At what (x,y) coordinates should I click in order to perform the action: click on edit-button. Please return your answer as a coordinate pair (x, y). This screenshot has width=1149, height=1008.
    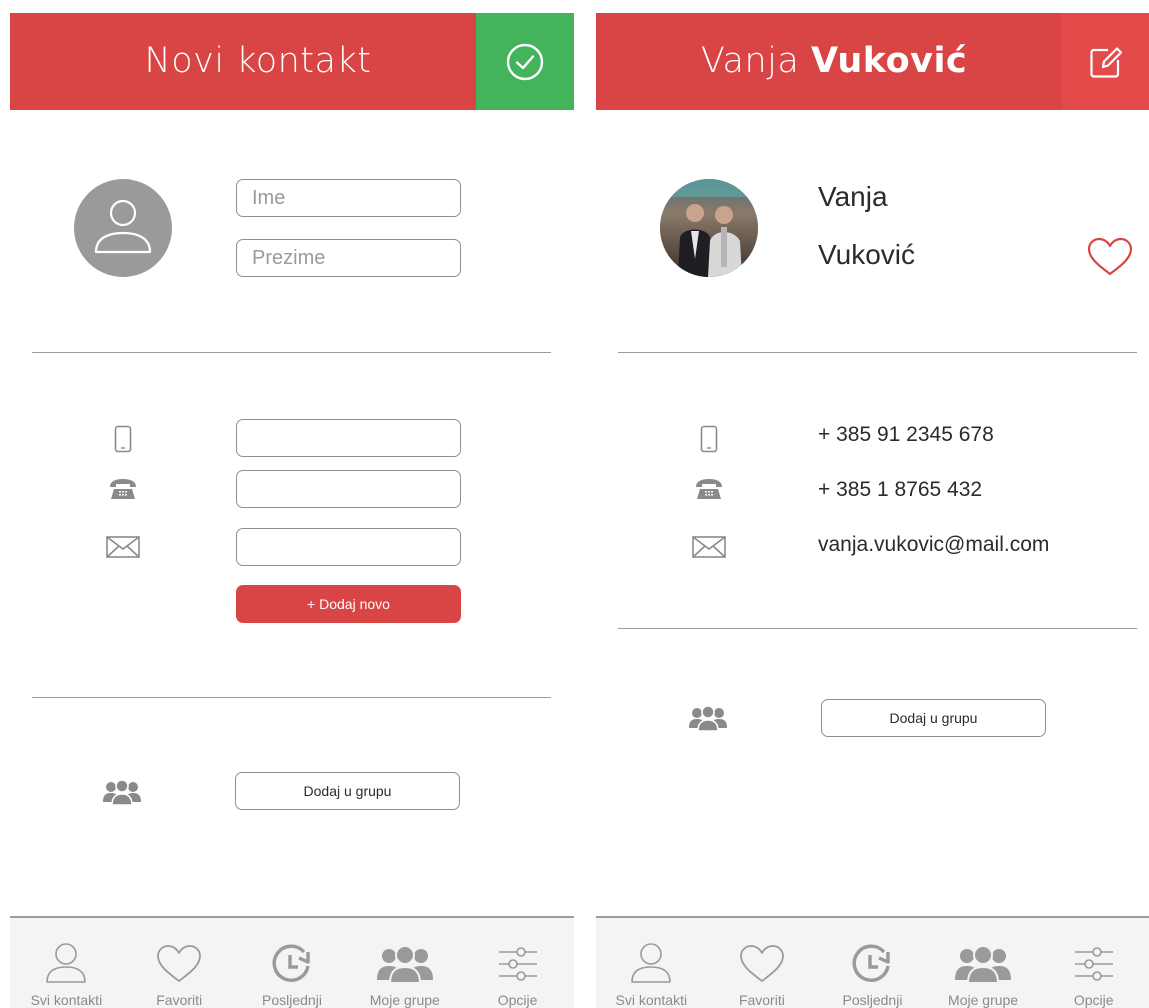
    Looking at the image, I should click on (1105, 61).